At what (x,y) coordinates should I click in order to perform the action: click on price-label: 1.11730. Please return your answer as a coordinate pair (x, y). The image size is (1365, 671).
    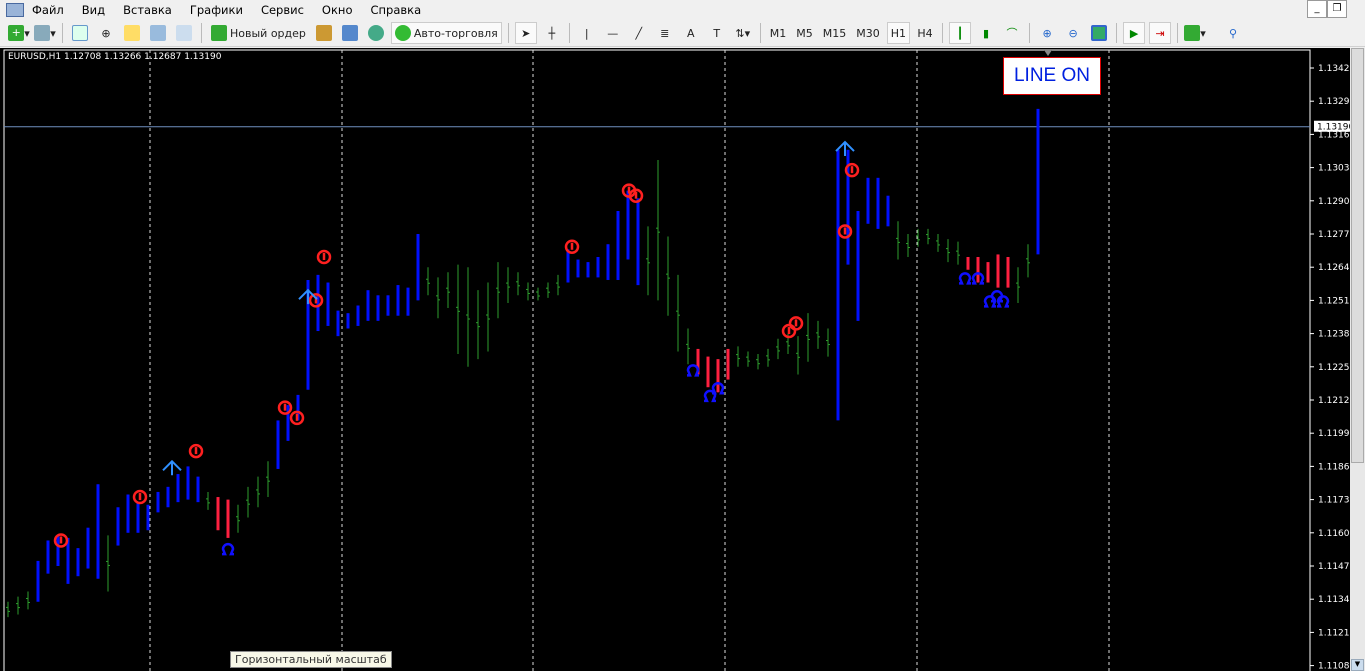
    Looking at the image, I should click on (1334, 501).